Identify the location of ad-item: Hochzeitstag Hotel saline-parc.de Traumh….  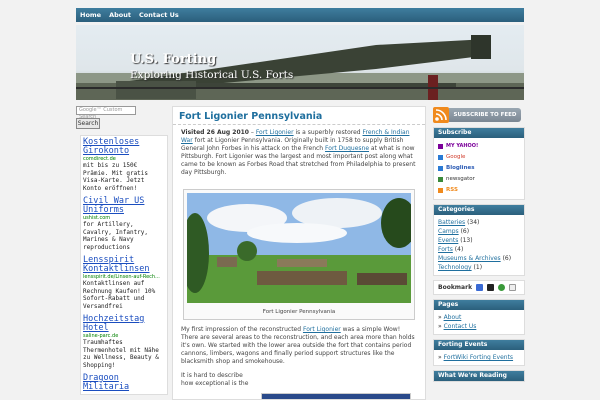
(124, 342).